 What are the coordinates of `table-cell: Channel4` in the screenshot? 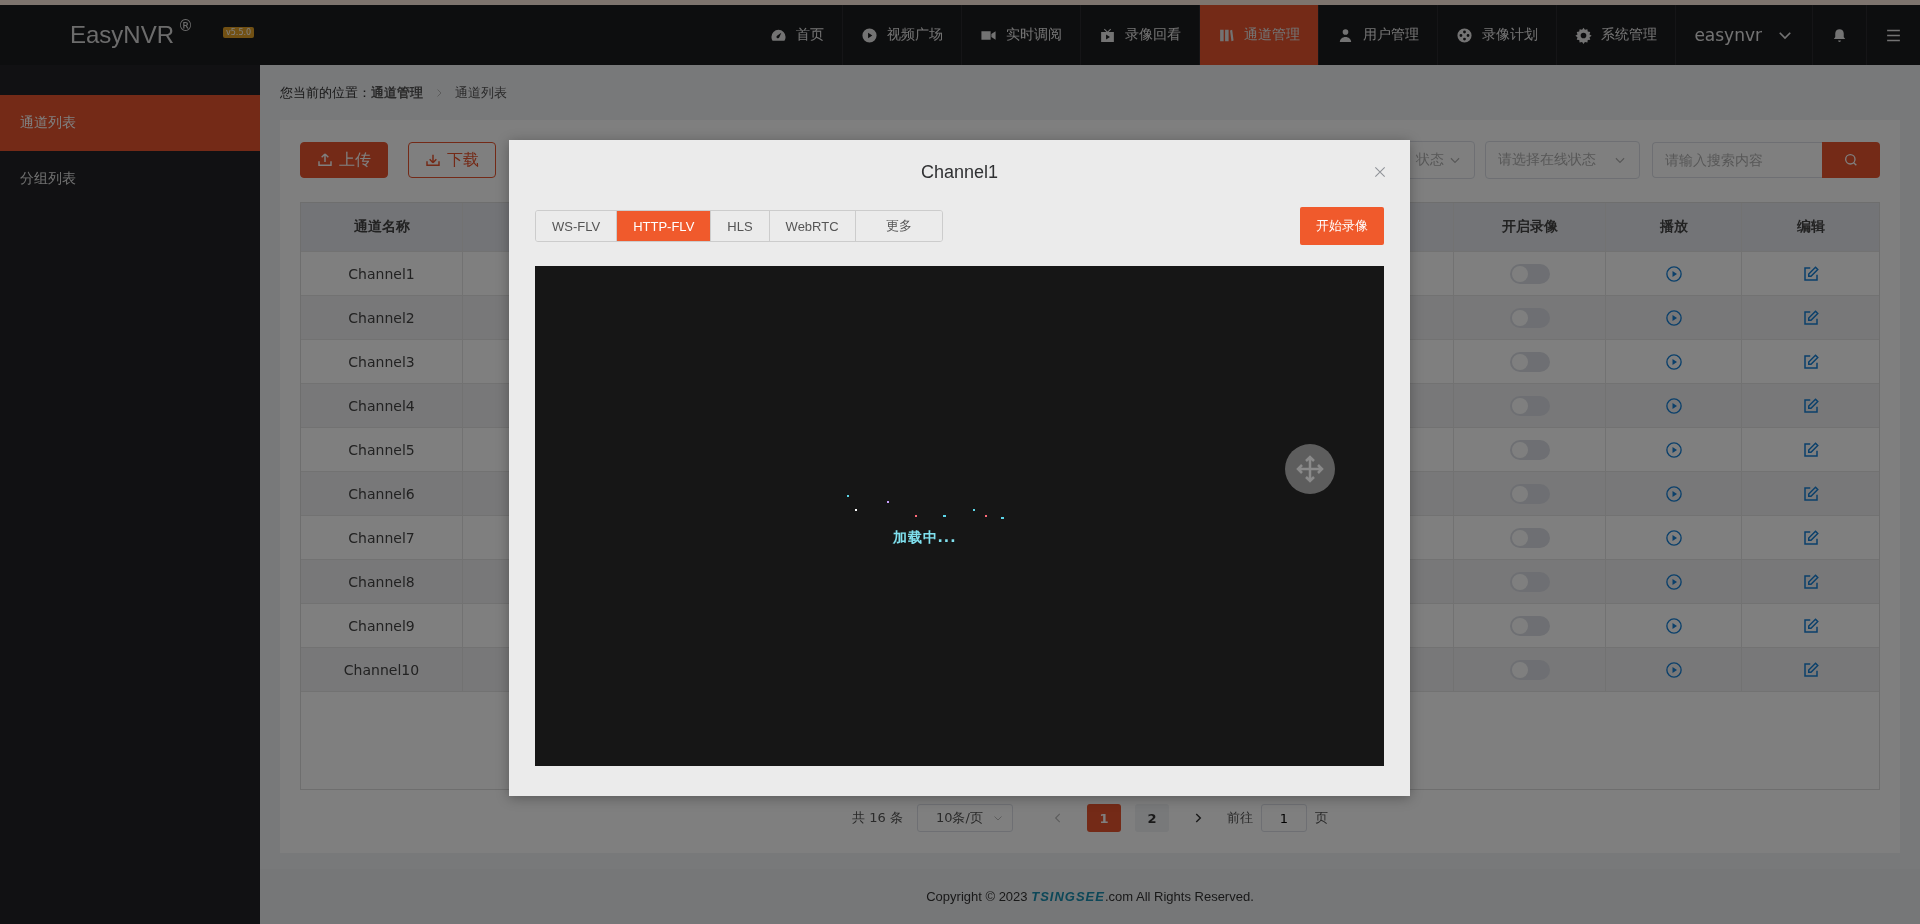 It's located at (381, 405).